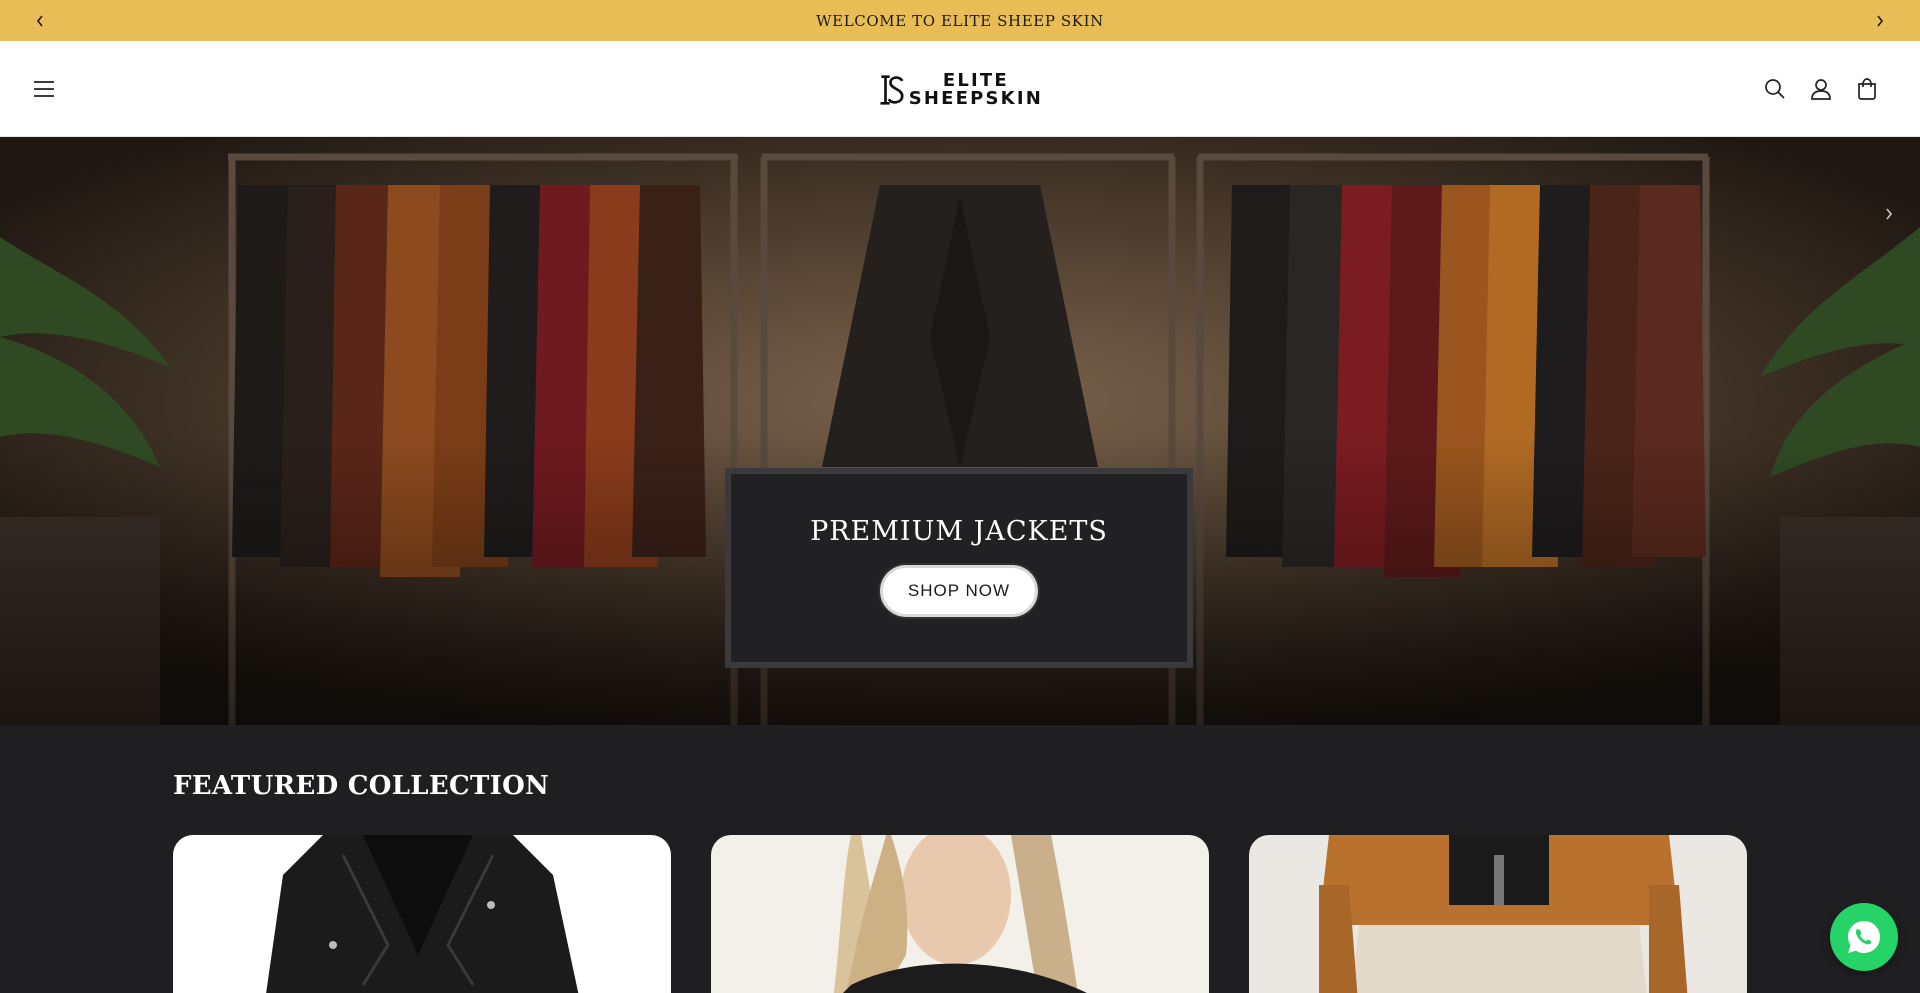  I want to click on search-button, so click(1775, 89).